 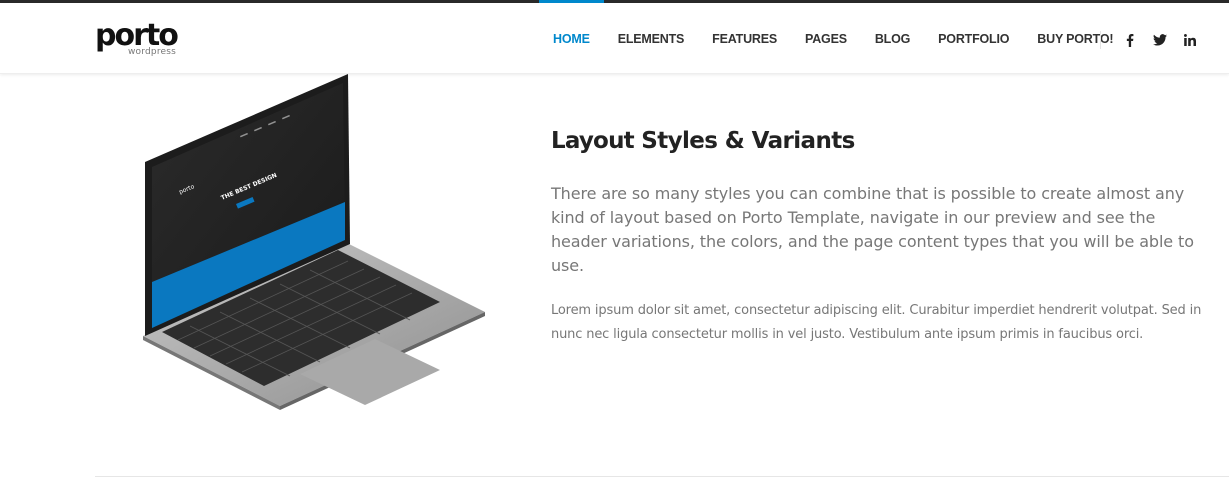 What do you see at coordinates (152, 52) in the screenshot?
I see `logo-subtitle: wordpress` at bounding box center [152, 52].